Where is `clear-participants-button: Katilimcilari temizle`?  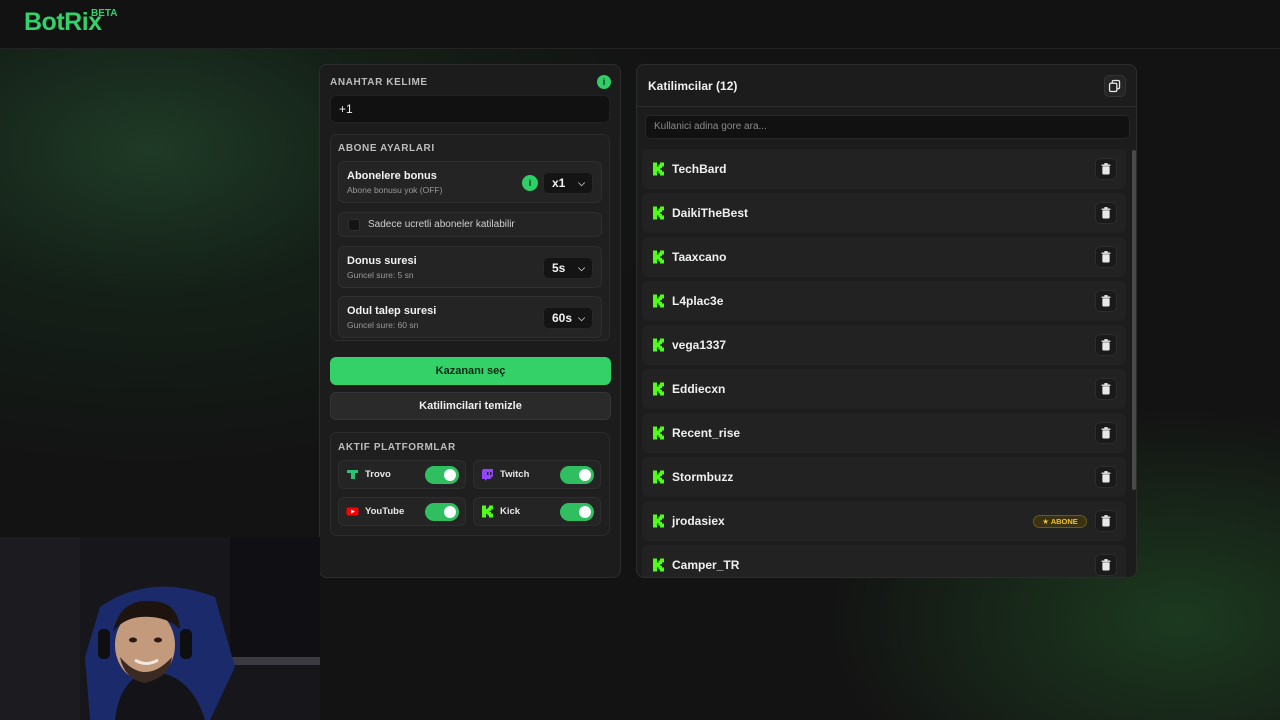 clear-participants-button: Katilimcilari temizle is located at coordinates (470, 406).